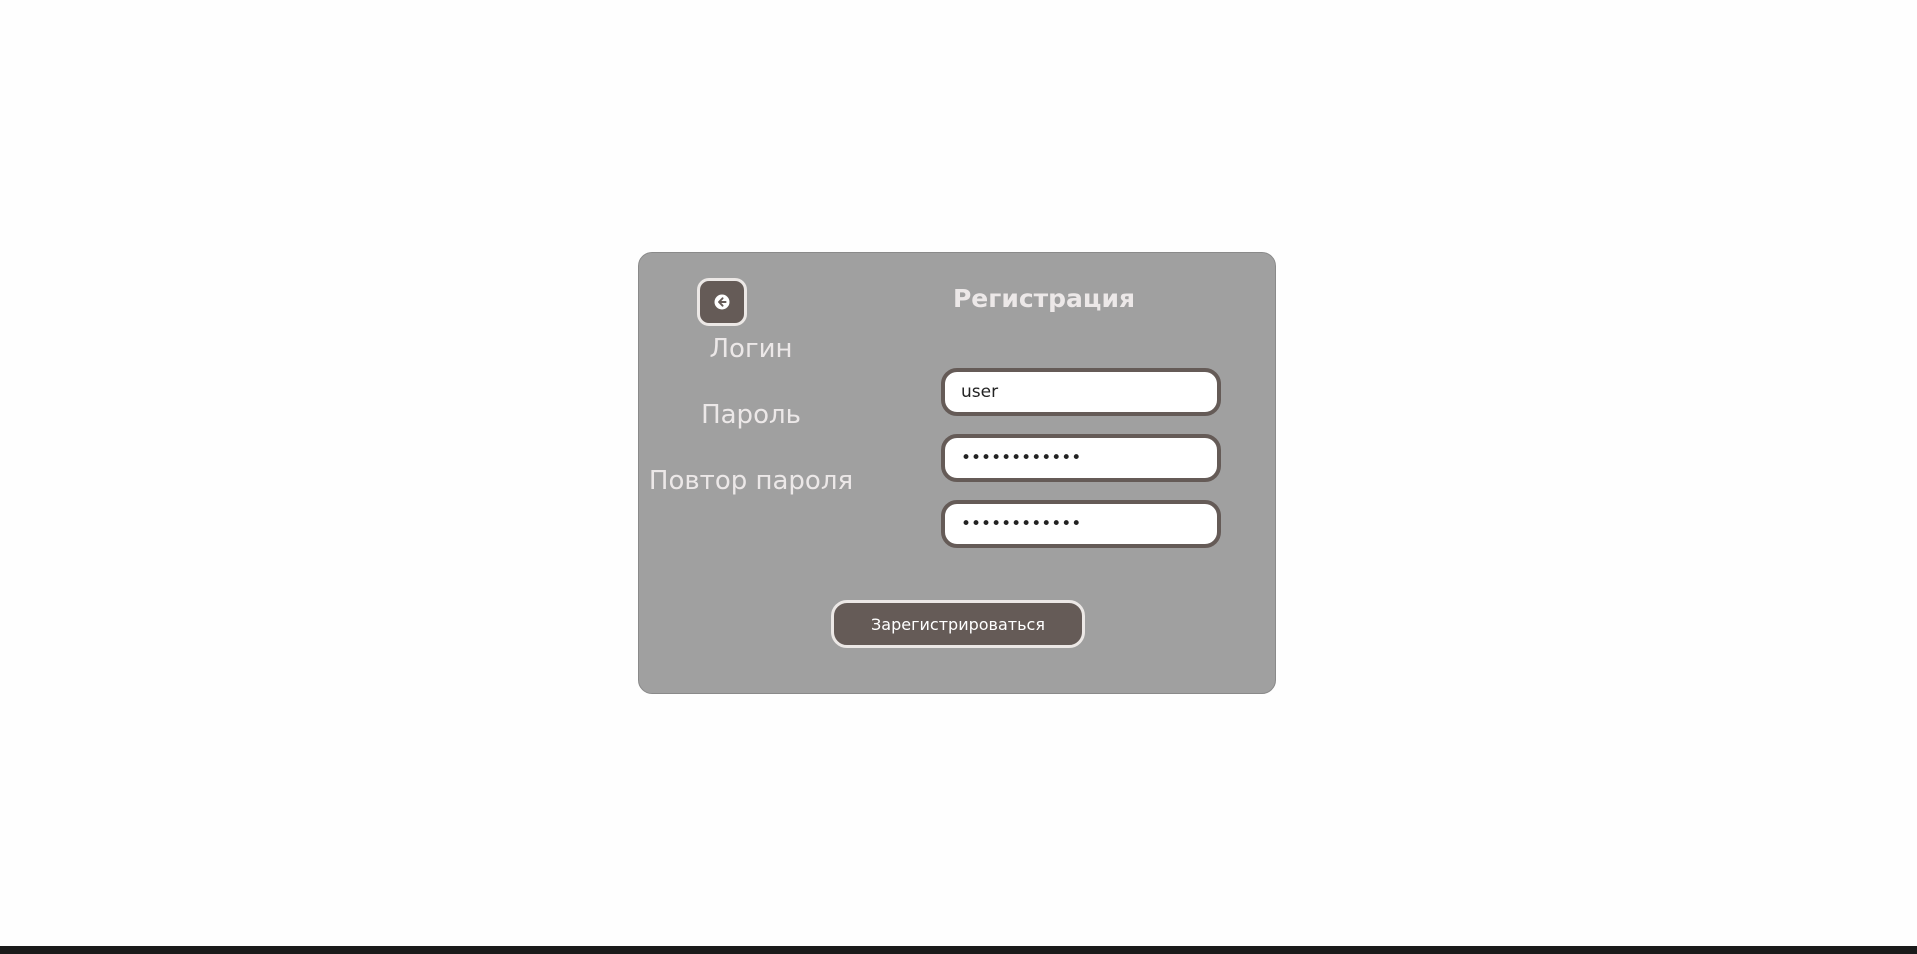 This screenshot has height=954, width=1917. What do you see at coordinates (751, 415) in the screenshot?
I see `password-label: Пароль` at bounding box center [751, 415].